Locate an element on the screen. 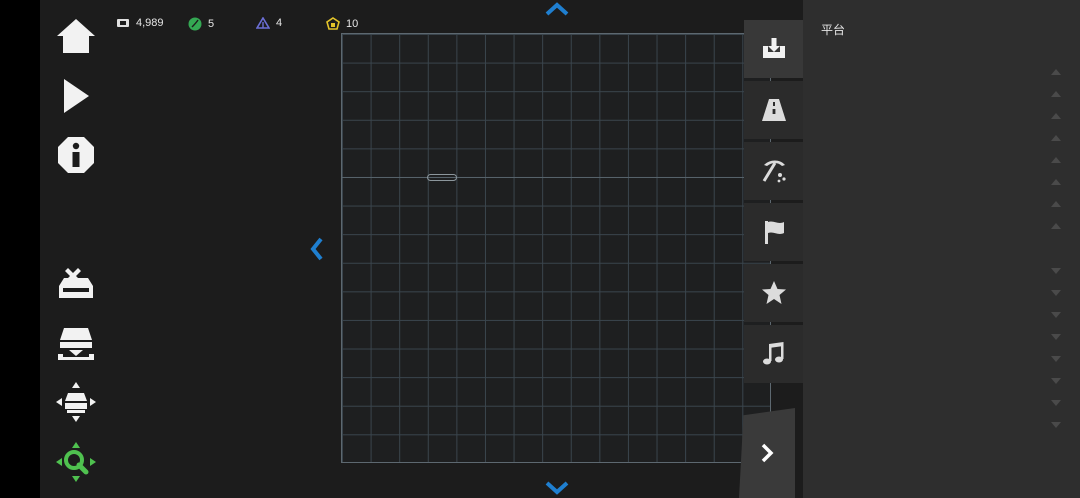 The height and width of the screenshot is (498, 1080). move-button is located at coordinates (76, 402).